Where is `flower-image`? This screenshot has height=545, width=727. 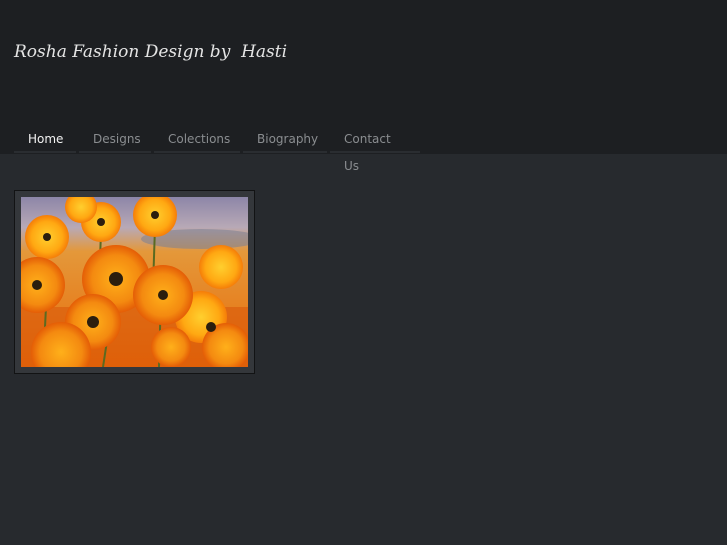
flower-image is located at coordinates (134, 282).